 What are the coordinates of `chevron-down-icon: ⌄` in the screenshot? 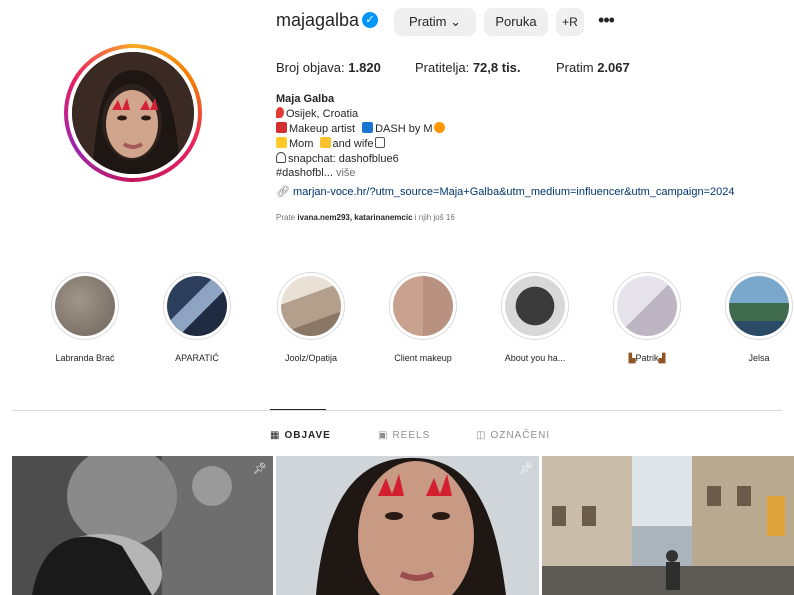 It's located at (456, 21).